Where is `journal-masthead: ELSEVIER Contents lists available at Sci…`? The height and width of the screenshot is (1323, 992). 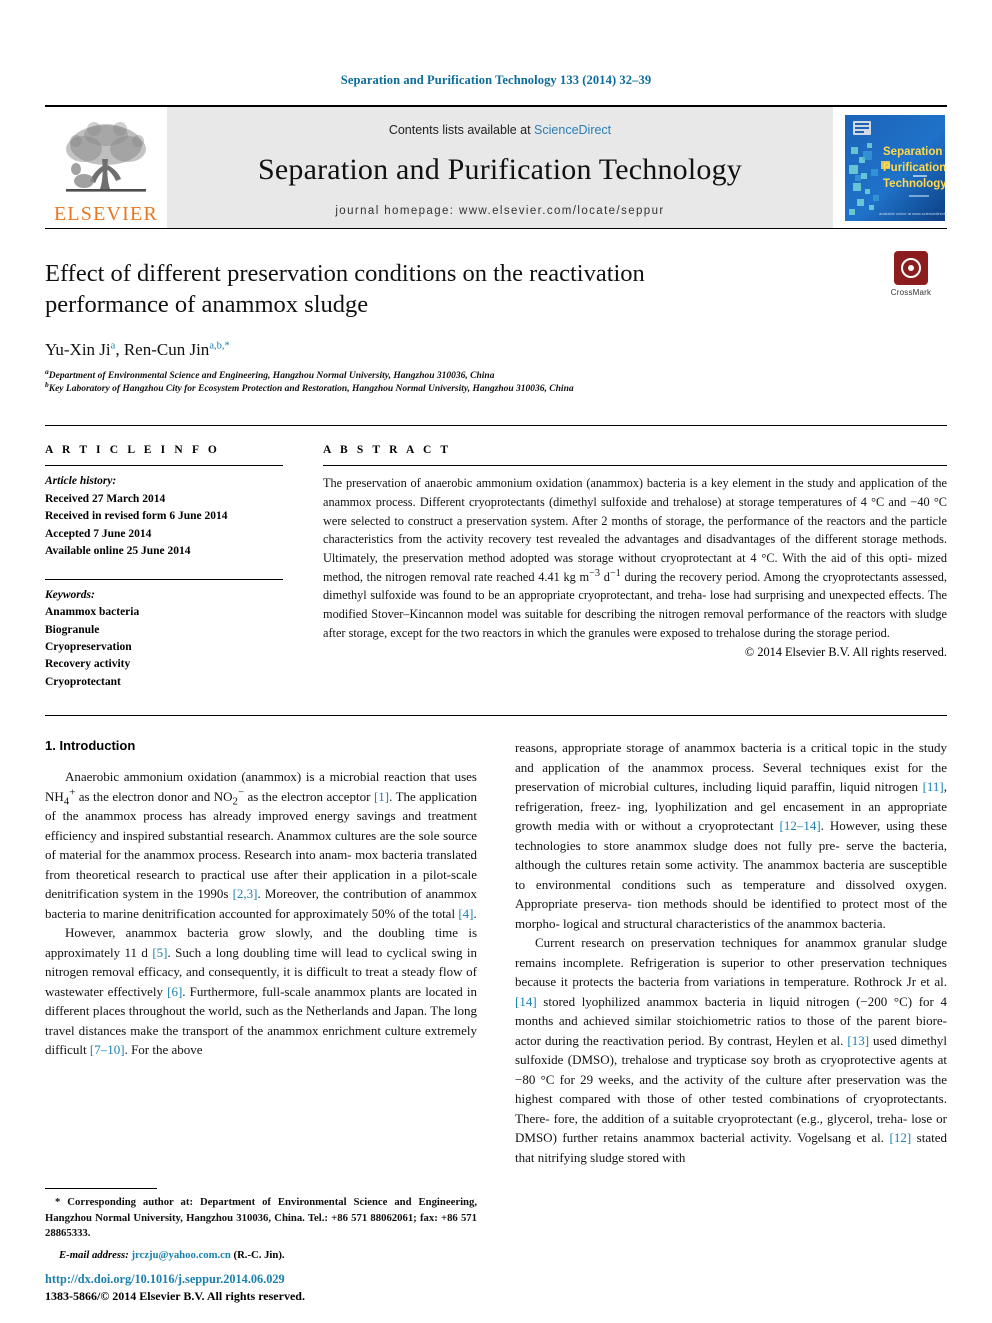 journal-masthead: ELSEVIER Contents lists available at Sci… is located at coordinates (496, 166).